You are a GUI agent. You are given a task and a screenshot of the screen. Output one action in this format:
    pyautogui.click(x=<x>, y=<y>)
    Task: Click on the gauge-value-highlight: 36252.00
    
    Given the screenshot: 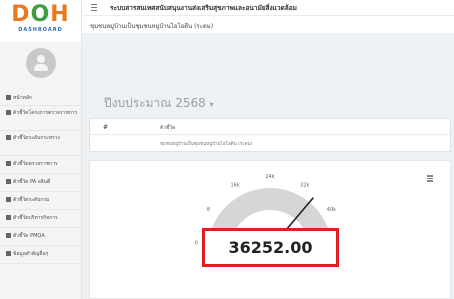 What is the action you would take?
    pyautogui.click(x=270, y=247)
    